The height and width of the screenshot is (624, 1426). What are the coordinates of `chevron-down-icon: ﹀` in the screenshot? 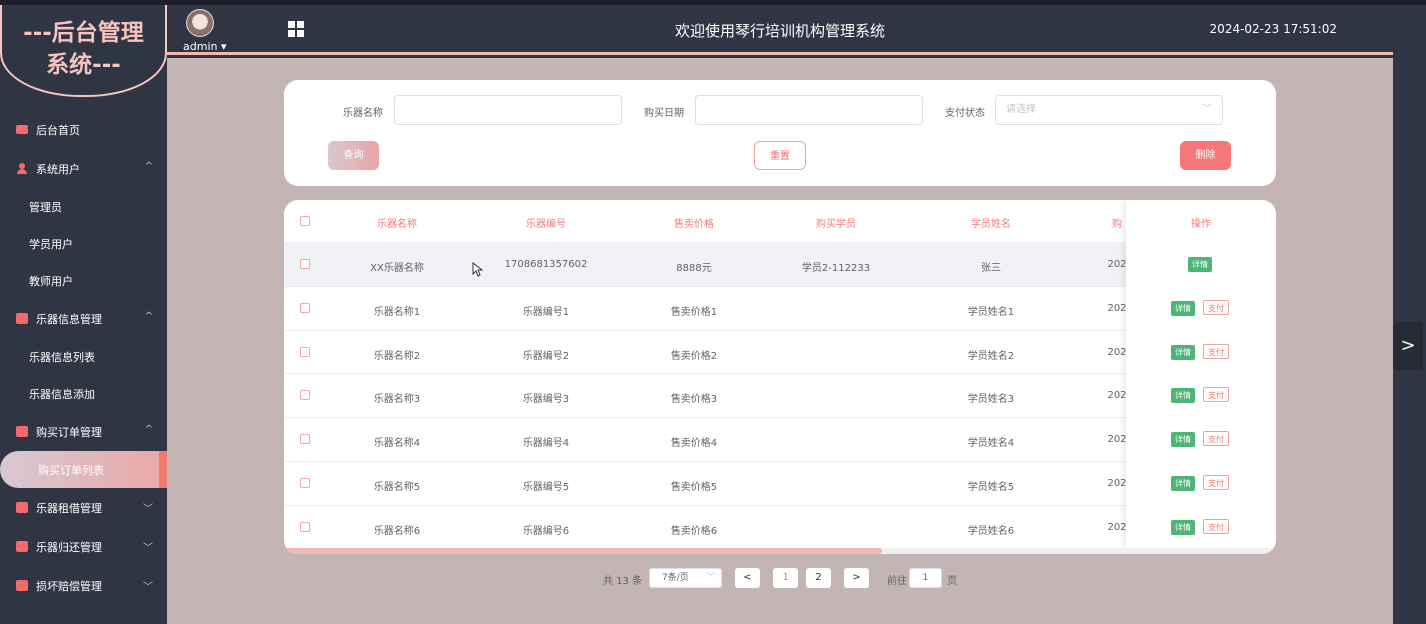 It's located at (710, 578).